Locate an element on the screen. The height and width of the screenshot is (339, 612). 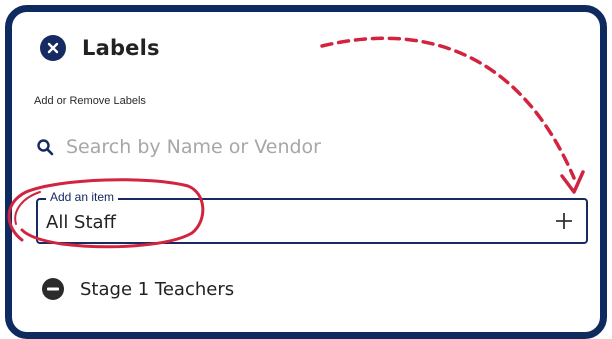
add-item-field: Add an item All Staff is located at coordinates (312, 217).